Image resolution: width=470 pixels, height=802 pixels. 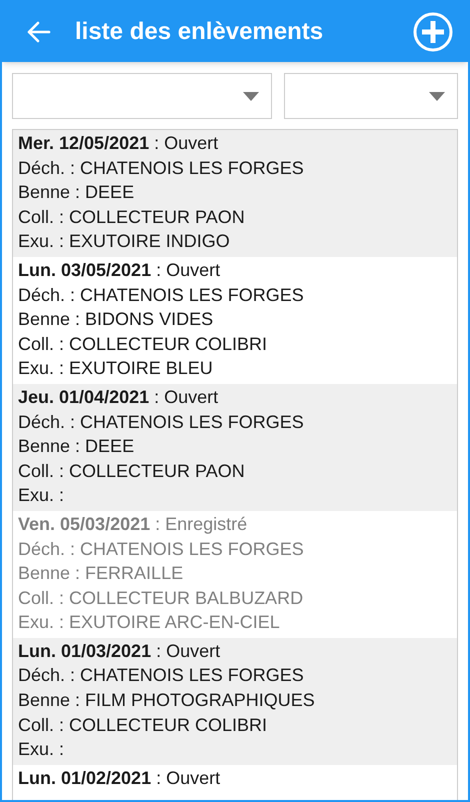 I want to click on pickup-date-status: Lun. 03/05/2021 : Ouvert, so click(x=120, y=270).